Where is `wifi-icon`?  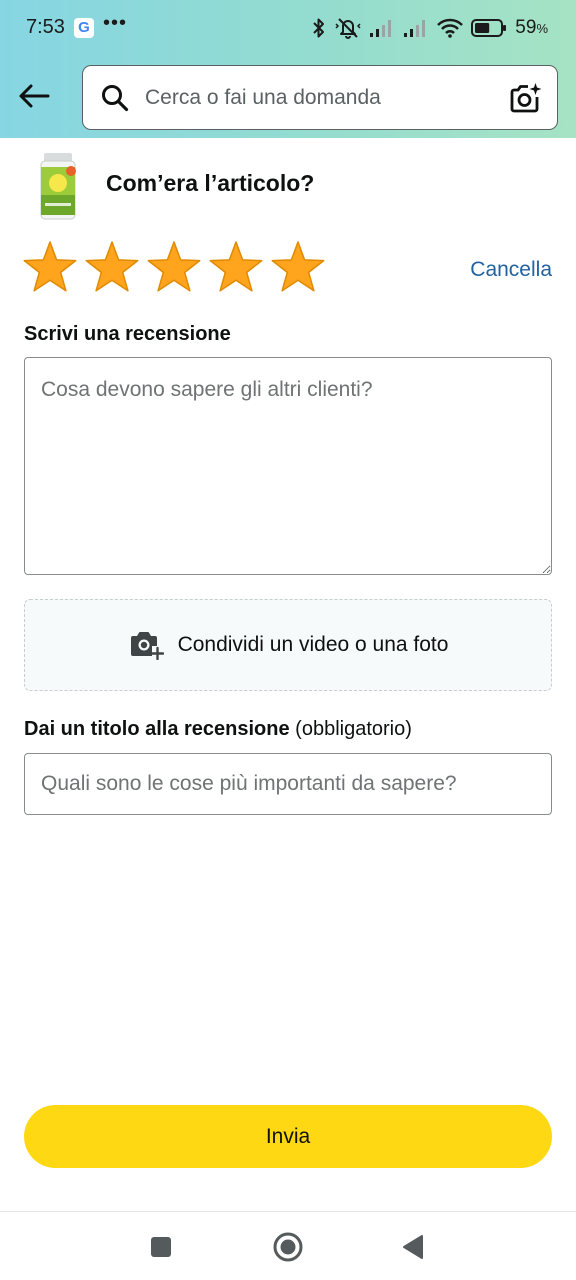 wifi-icon is located at coordinates (450, 28).